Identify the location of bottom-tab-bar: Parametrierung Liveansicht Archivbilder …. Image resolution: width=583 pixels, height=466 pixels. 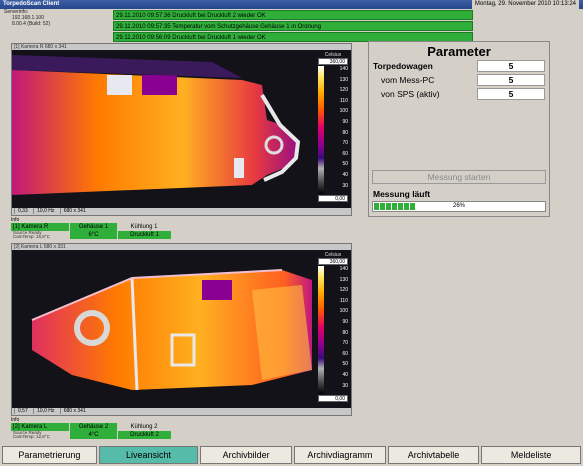
(291, 455).